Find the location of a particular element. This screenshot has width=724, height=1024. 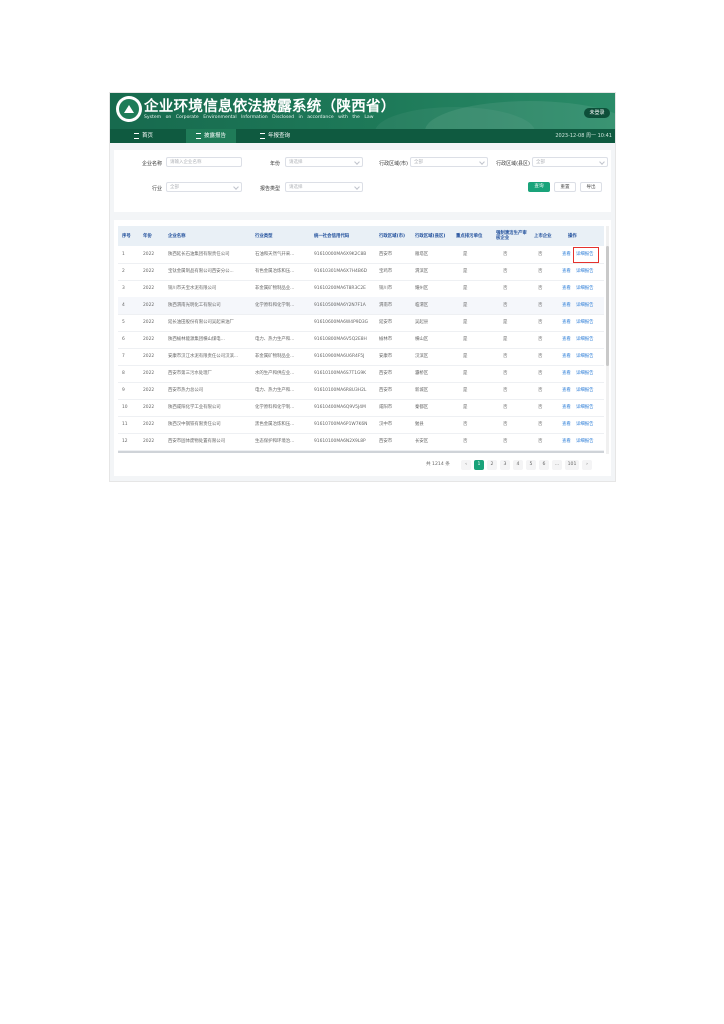

login-button: 未登录 is located at coordinates (597, 113).